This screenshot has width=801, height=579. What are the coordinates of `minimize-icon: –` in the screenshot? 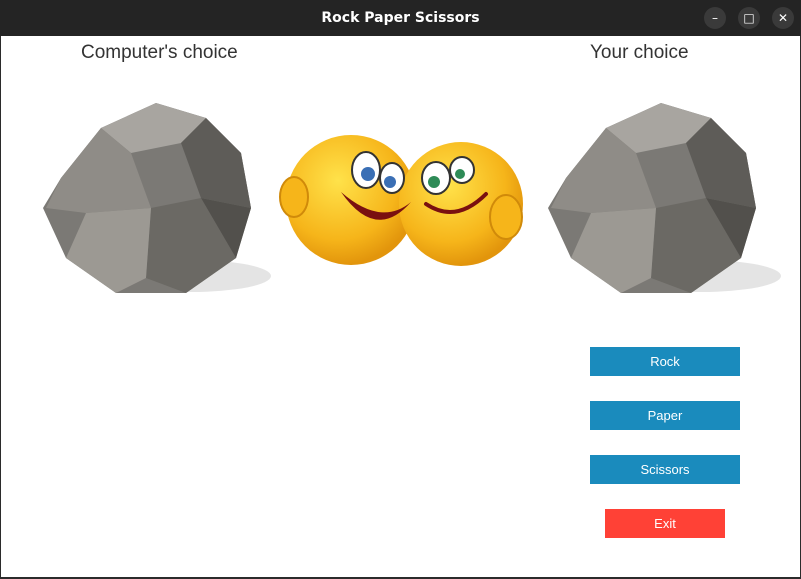 It's located at (715, 18).